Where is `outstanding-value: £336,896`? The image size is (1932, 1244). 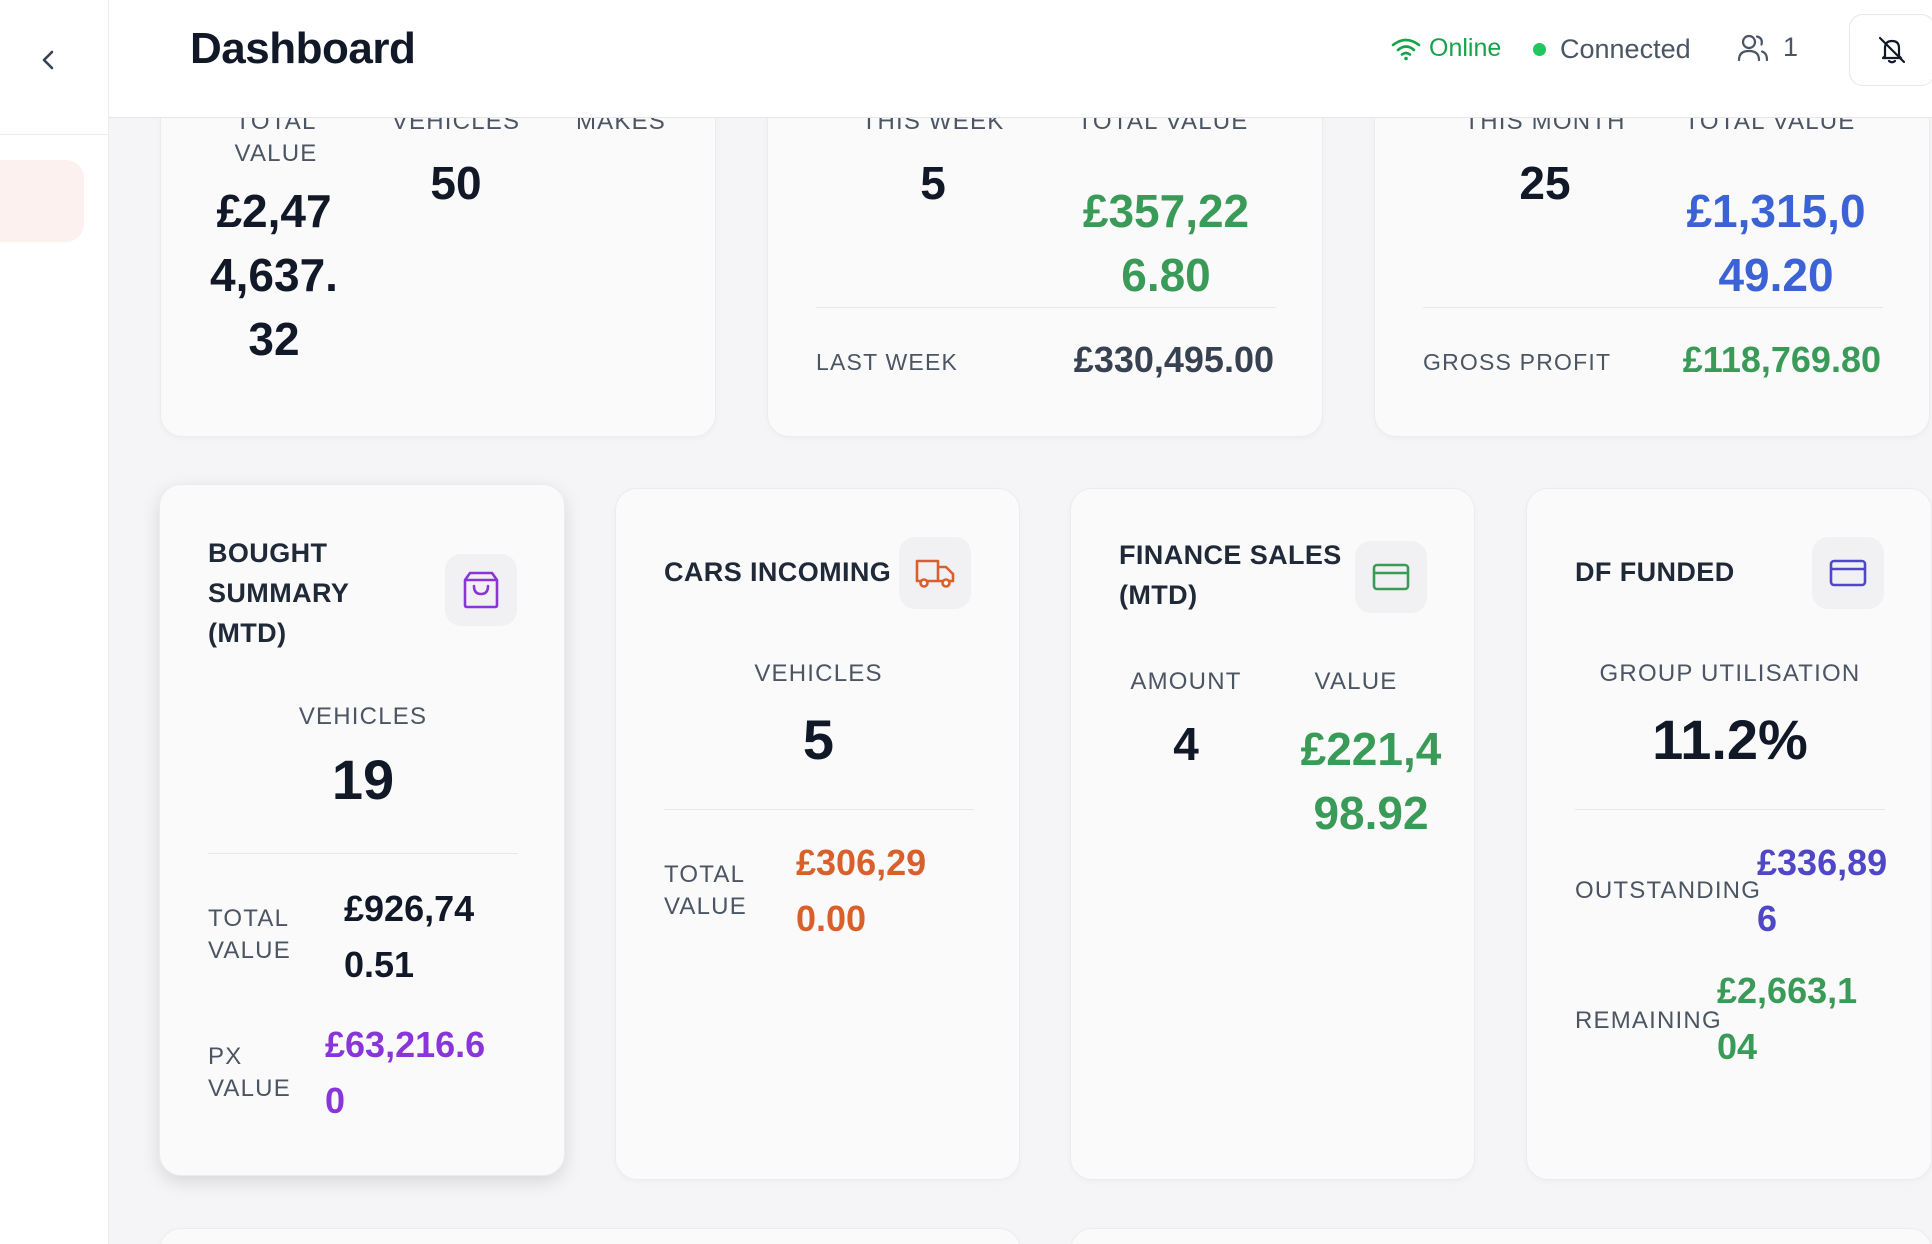
outstanding-value: £336,896 is located at coordinates (1822, 890).